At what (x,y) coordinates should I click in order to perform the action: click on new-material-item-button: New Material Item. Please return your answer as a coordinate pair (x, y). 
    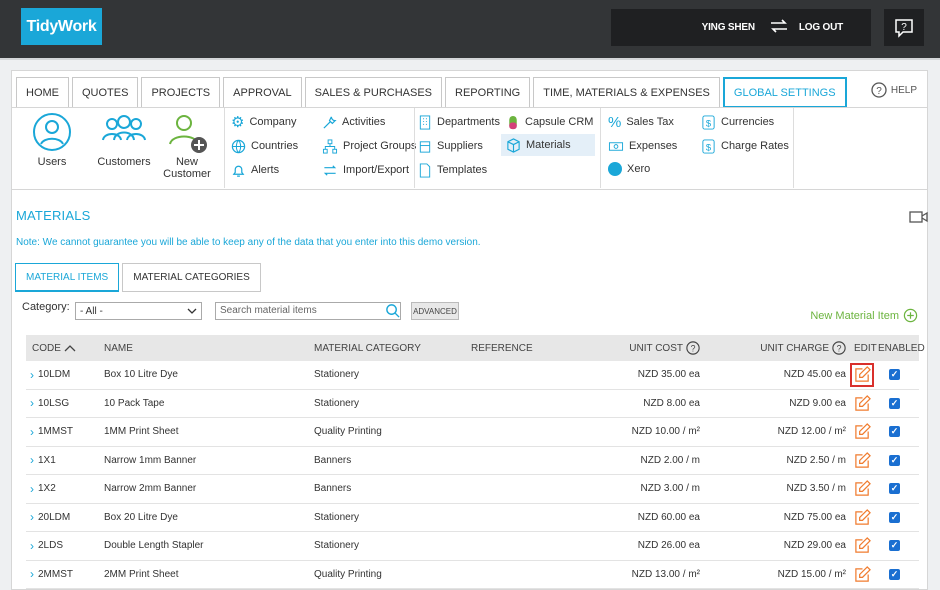
    Looking at the image, I should click on (864, 315).